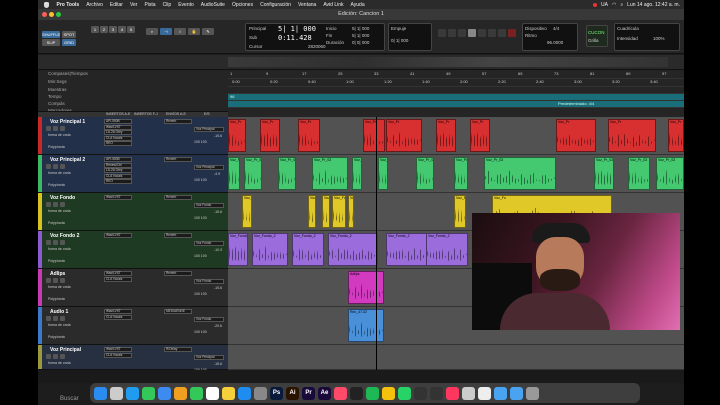  What do you see at coordinates (407, 249) in the screenshot?
I see `audio-clip: Voz_Fondo_2` at bounding box center [407, 249].